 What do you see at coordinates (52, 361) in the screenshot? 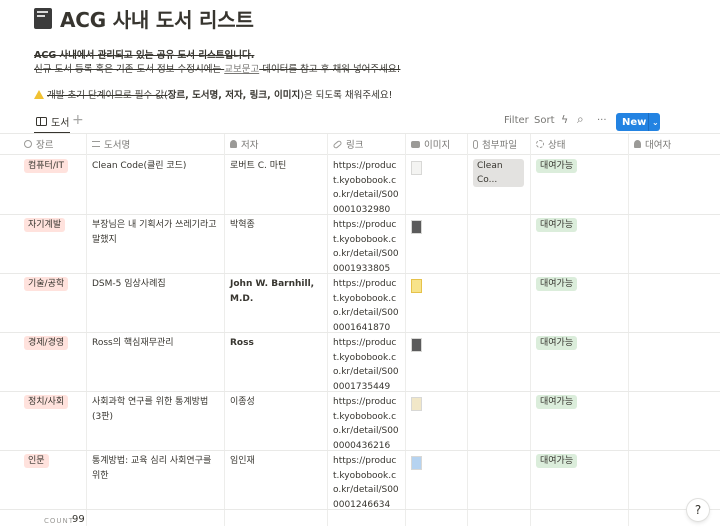
I see `genre-cell: 경제/경영` at bounding box center [52, 361].